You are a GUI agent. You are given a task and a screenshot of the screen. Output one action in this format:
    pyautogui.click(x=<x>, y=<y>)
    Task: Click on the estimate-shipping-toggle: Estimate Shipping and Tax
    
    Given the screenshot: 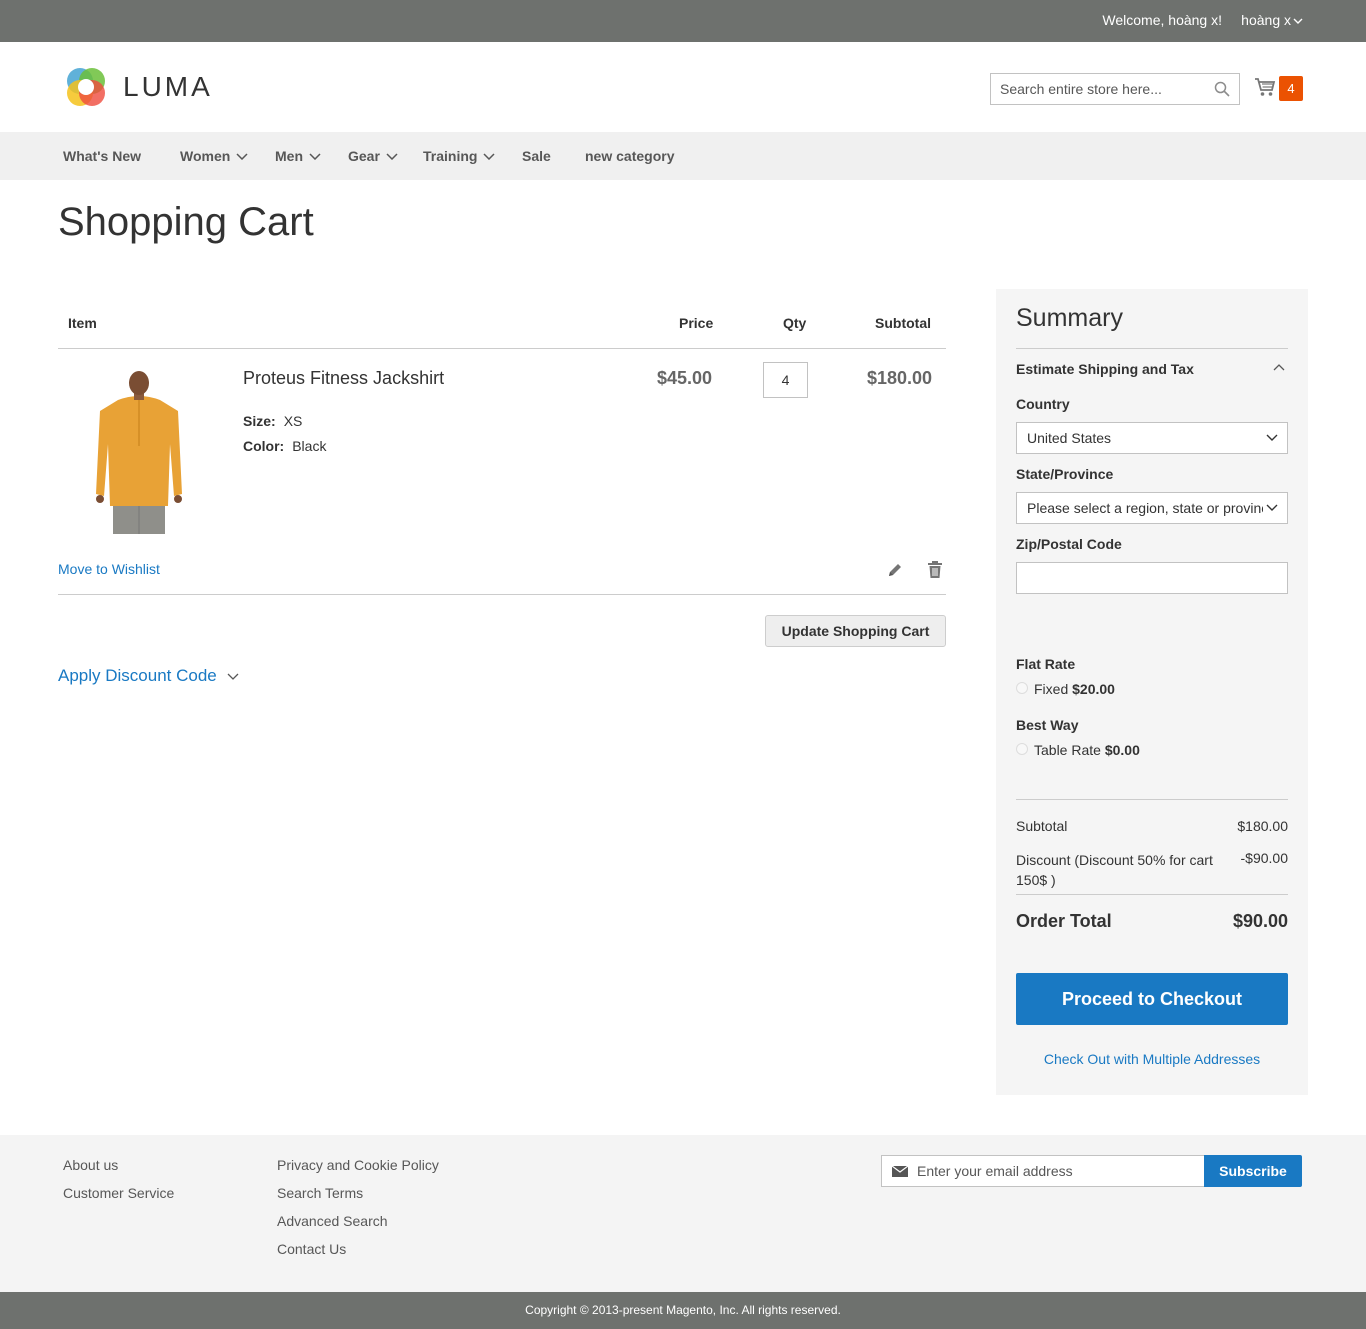 What is the action you would take?
    pyautogui.click(x=1105, y=369)
    